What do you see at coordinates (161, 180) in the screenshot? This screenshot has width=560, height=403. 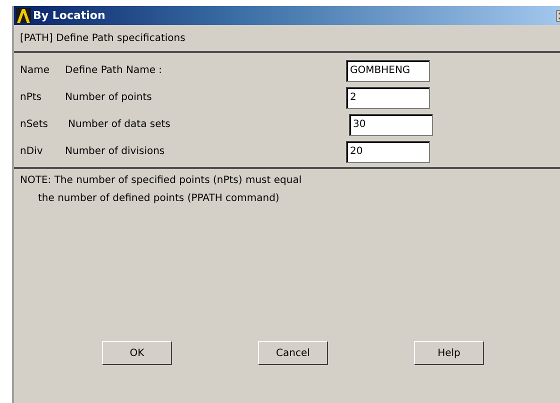 I see `note-text: NOTE: The number of specified points (nPts) must equal` at bounding box center [161, 180].